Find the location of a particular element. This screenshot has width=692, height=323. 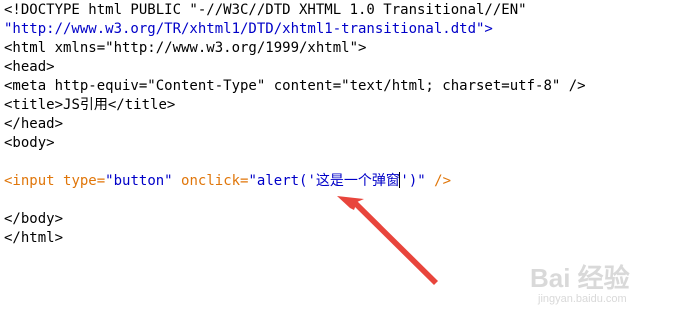

arrow-shaft is located at coordinates (395, 242).